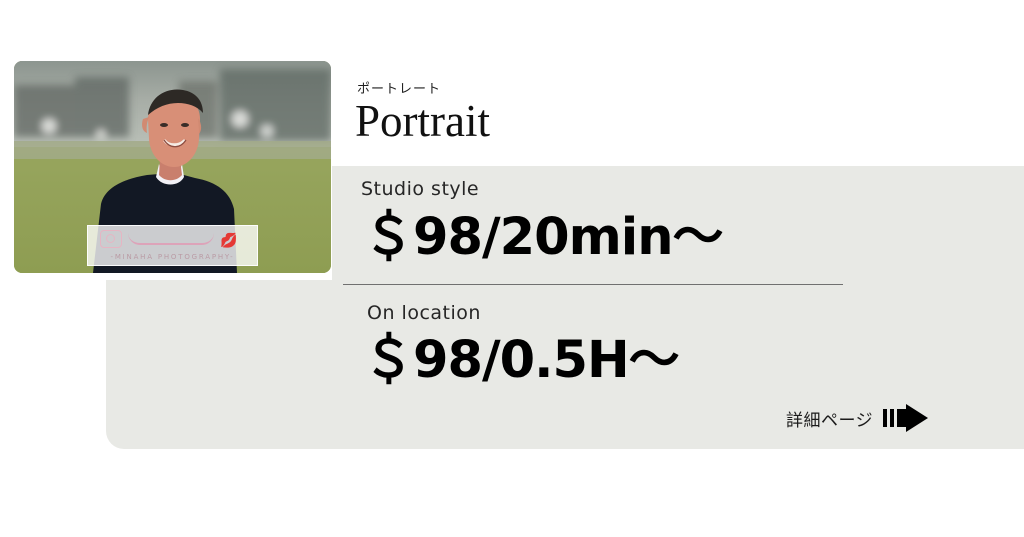 This screenshot has width=1024, height=537. I want to click on portrait-photo: 💋 -MINAHA PHOTOGRAPHY-, so click(172, 167).